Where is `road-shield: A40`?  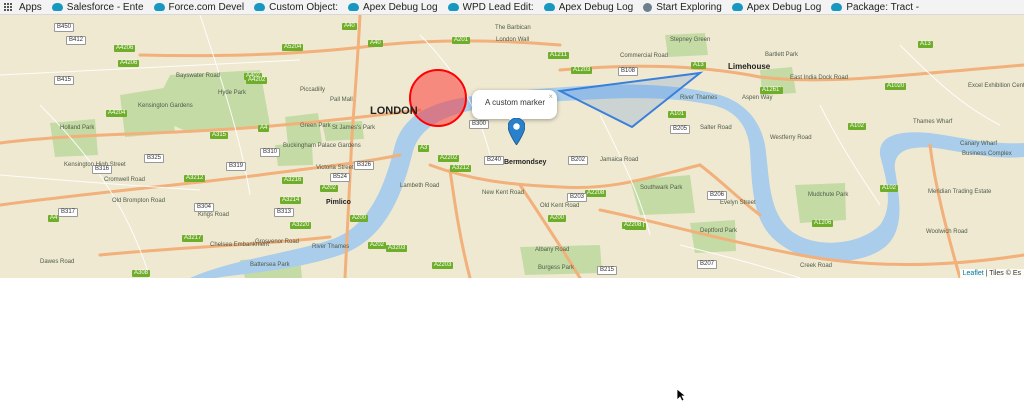
road-shield: A40 is located at coordinates (349, 26).